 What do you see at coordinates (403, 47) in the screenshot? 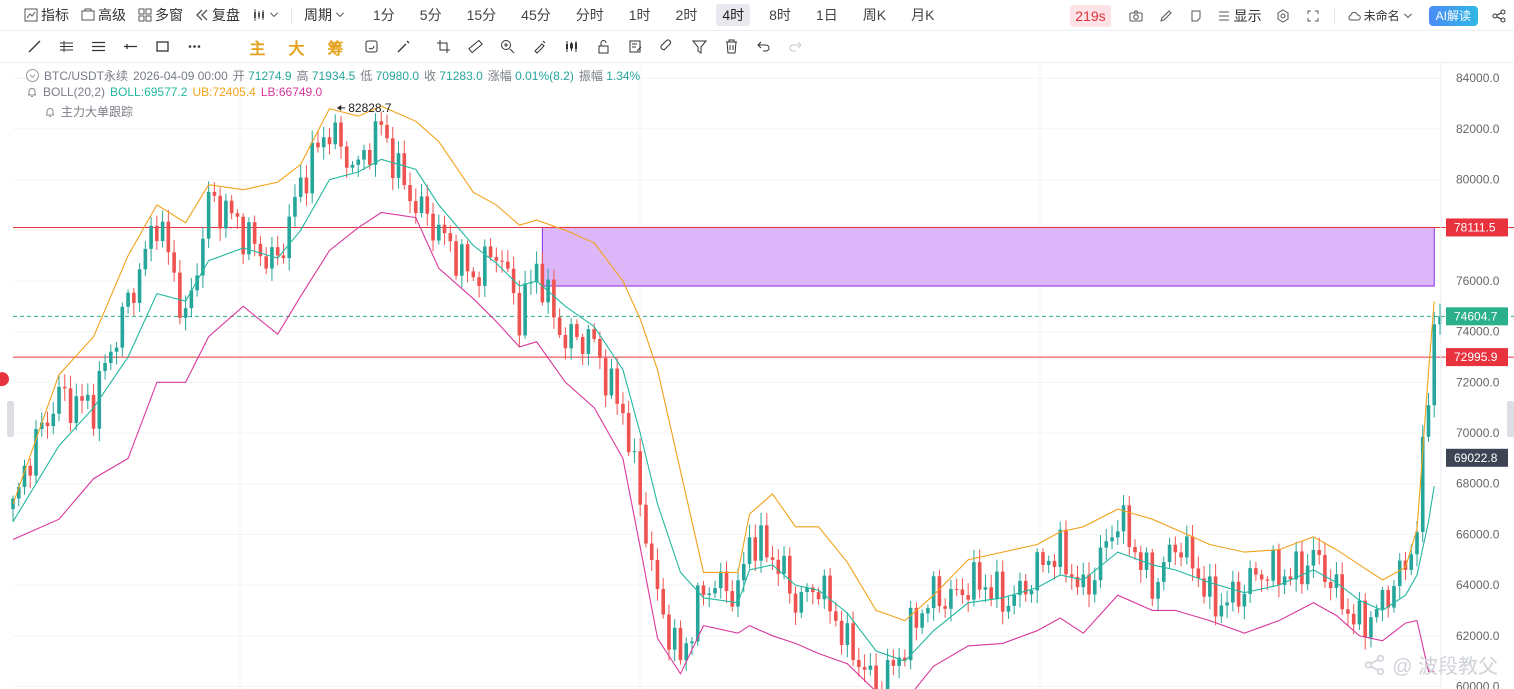
I see `measure-tool` at bounding box center [403, 47].